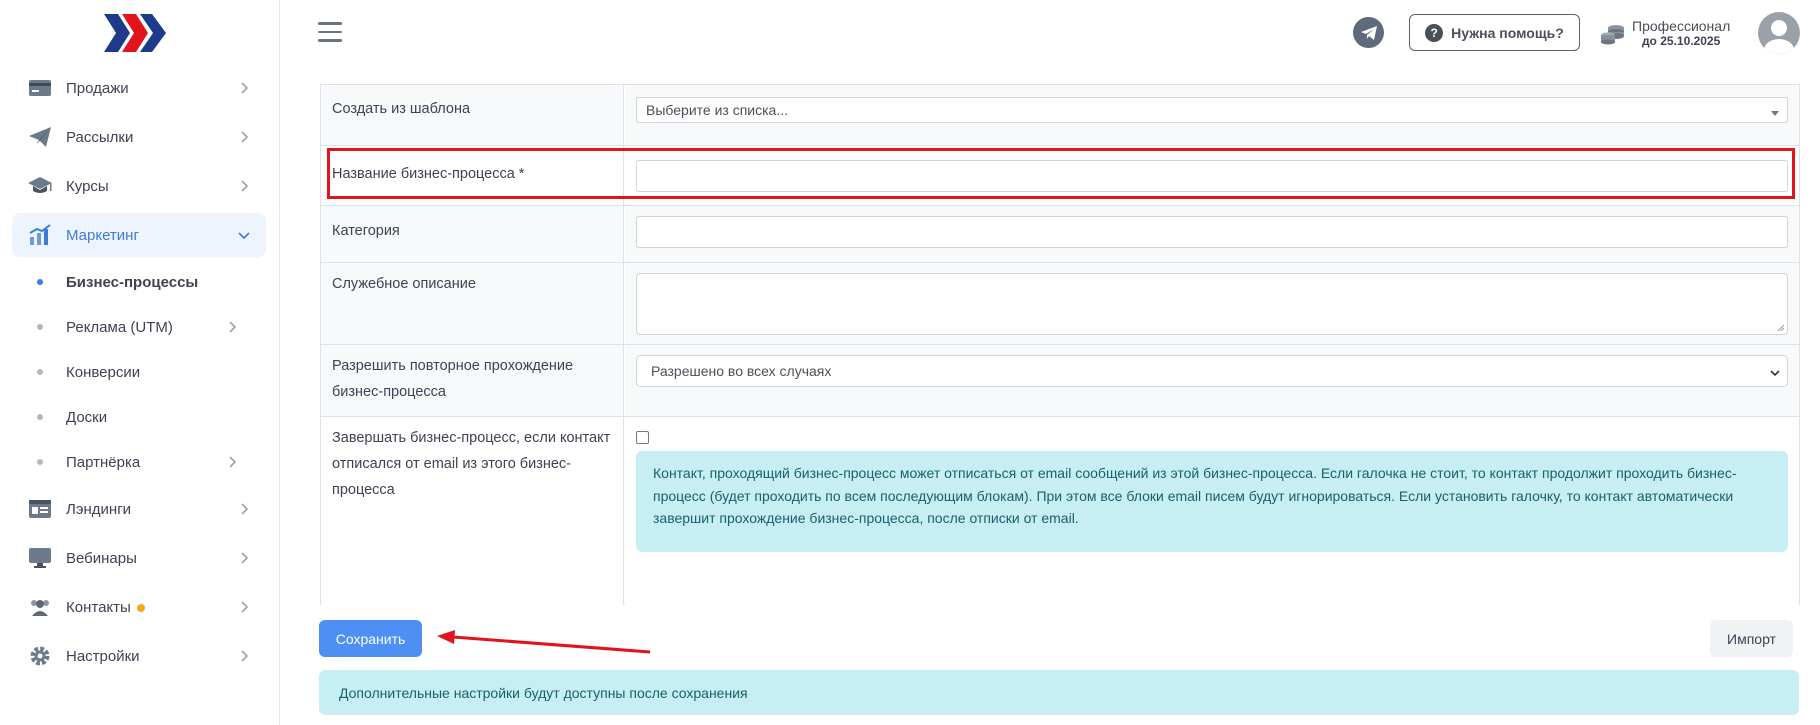 This screenshot has width=1820, height=725. I want to click on sidebar-item-label: Лэндинги, so click(99, 509).